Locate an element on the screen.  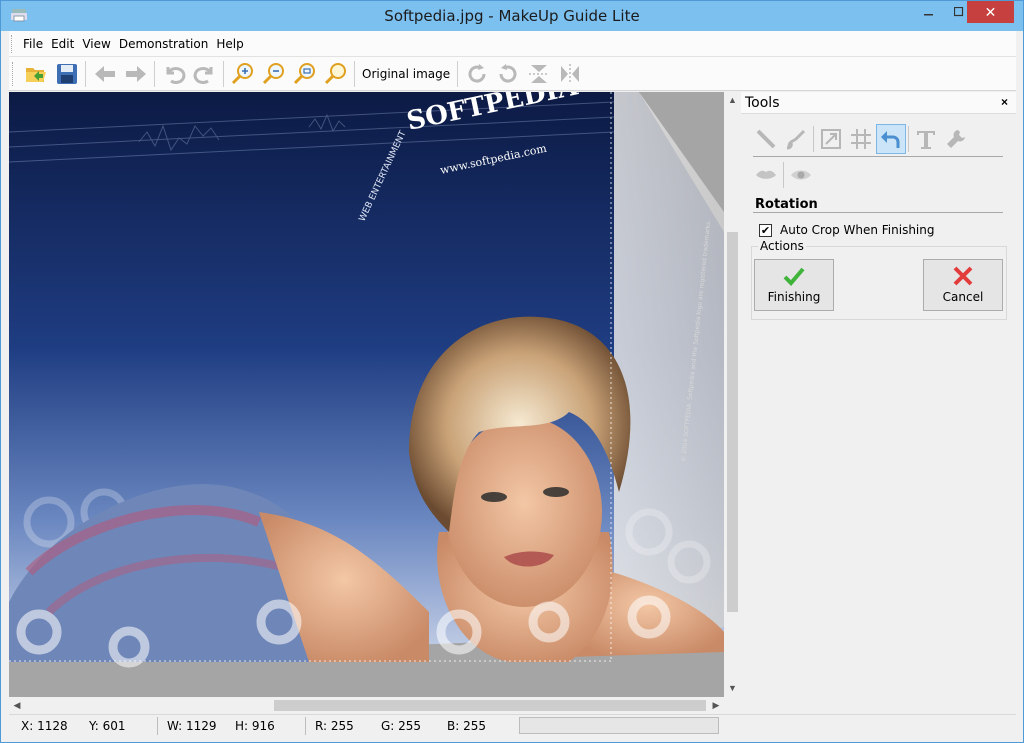
eye-icon is located at coordinates (801, 175).